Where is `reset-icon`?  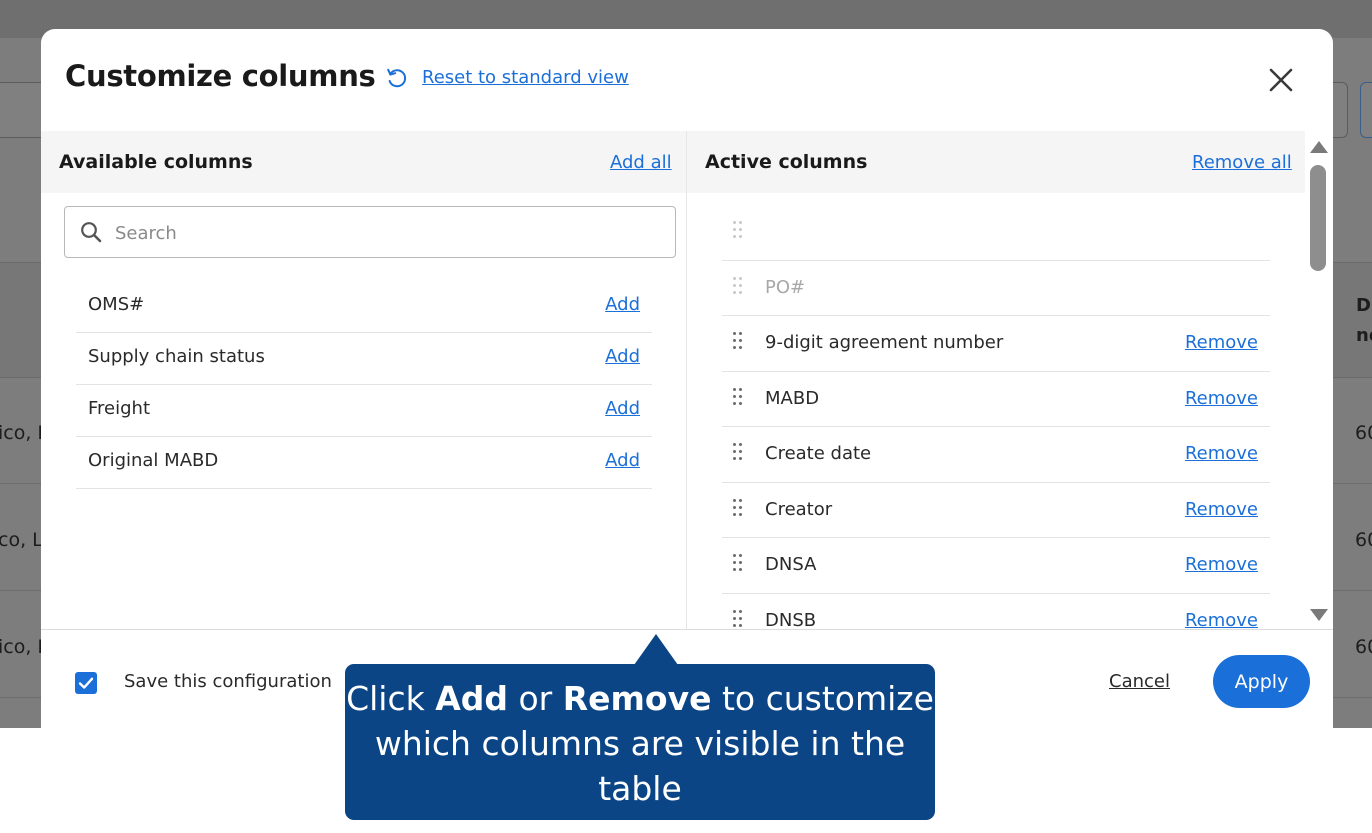 reset-icon is located at coordinates (397, 78).